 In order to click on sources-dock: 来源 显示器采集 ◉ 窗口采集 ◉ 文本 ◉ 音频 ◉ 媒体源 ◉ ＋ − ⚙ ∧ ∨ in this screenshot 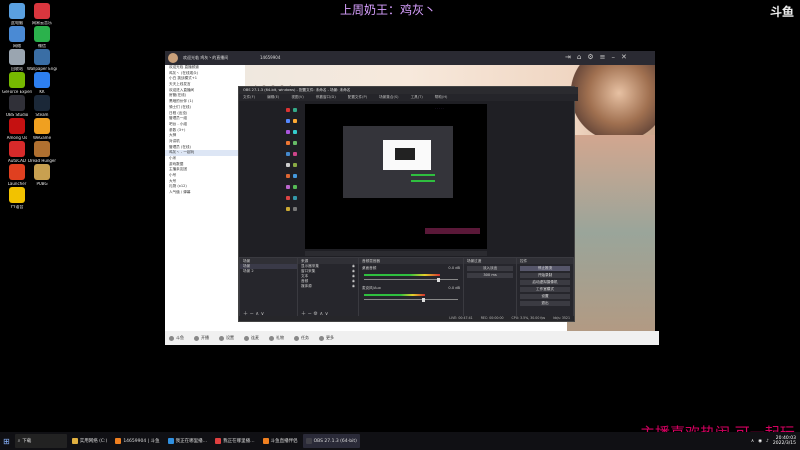, I will do `click(328, 288)`.